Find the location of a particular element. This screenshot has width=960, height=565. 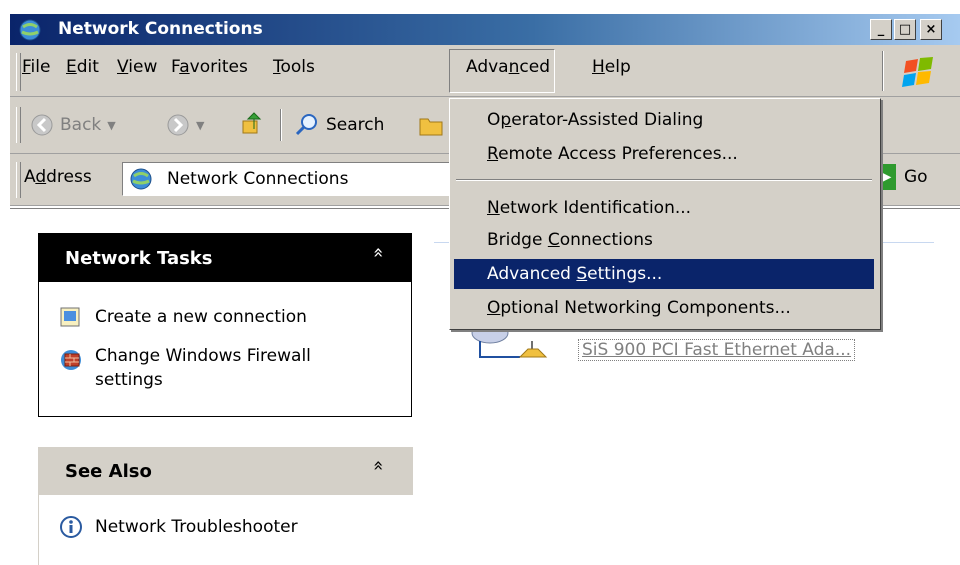

search-icon is located at coordinates (306, 125).